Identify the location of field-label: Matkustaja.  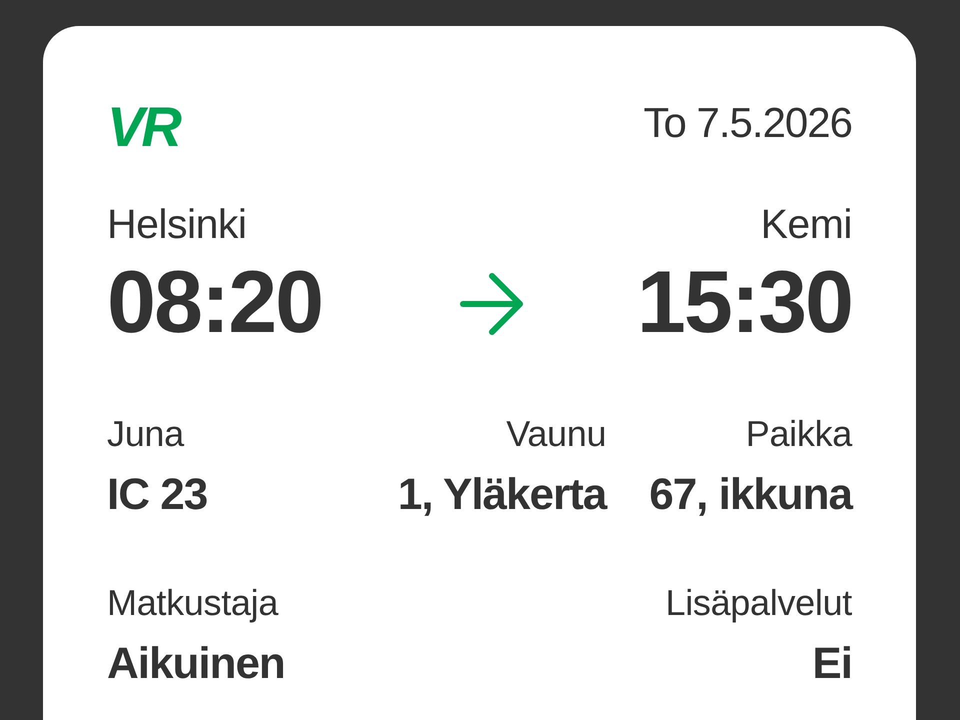
(192, 602).